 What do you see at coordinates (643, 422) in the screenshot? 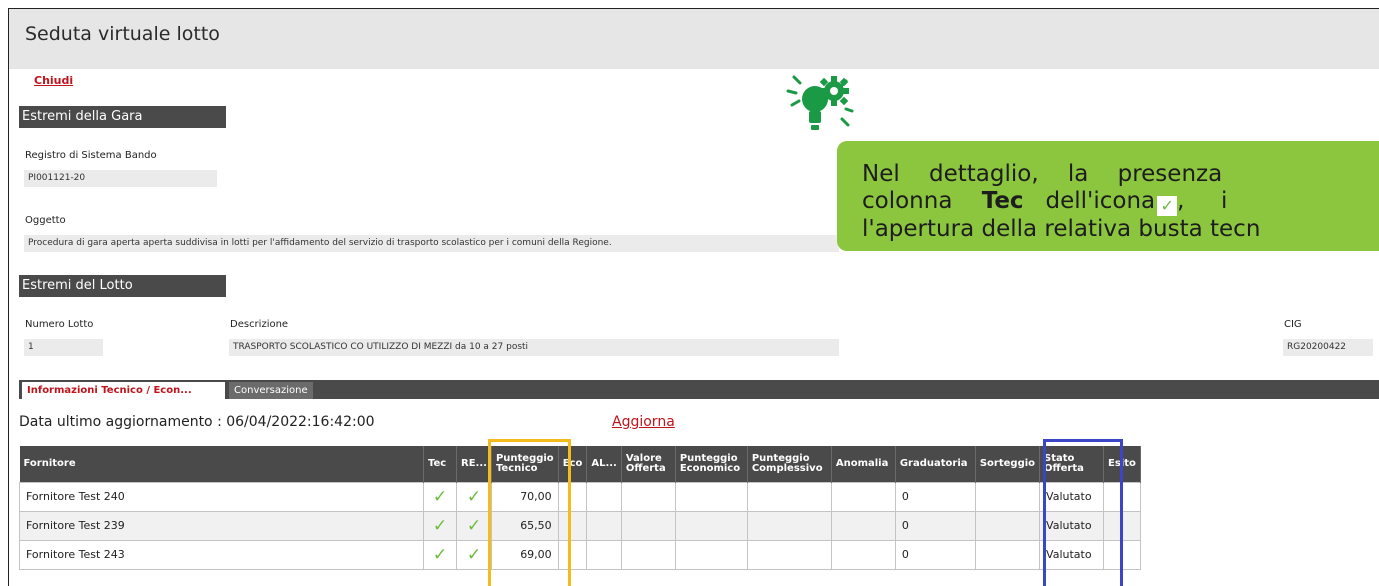
I see `refresh-link: Aggiorna` at bounding box center [643, 422].